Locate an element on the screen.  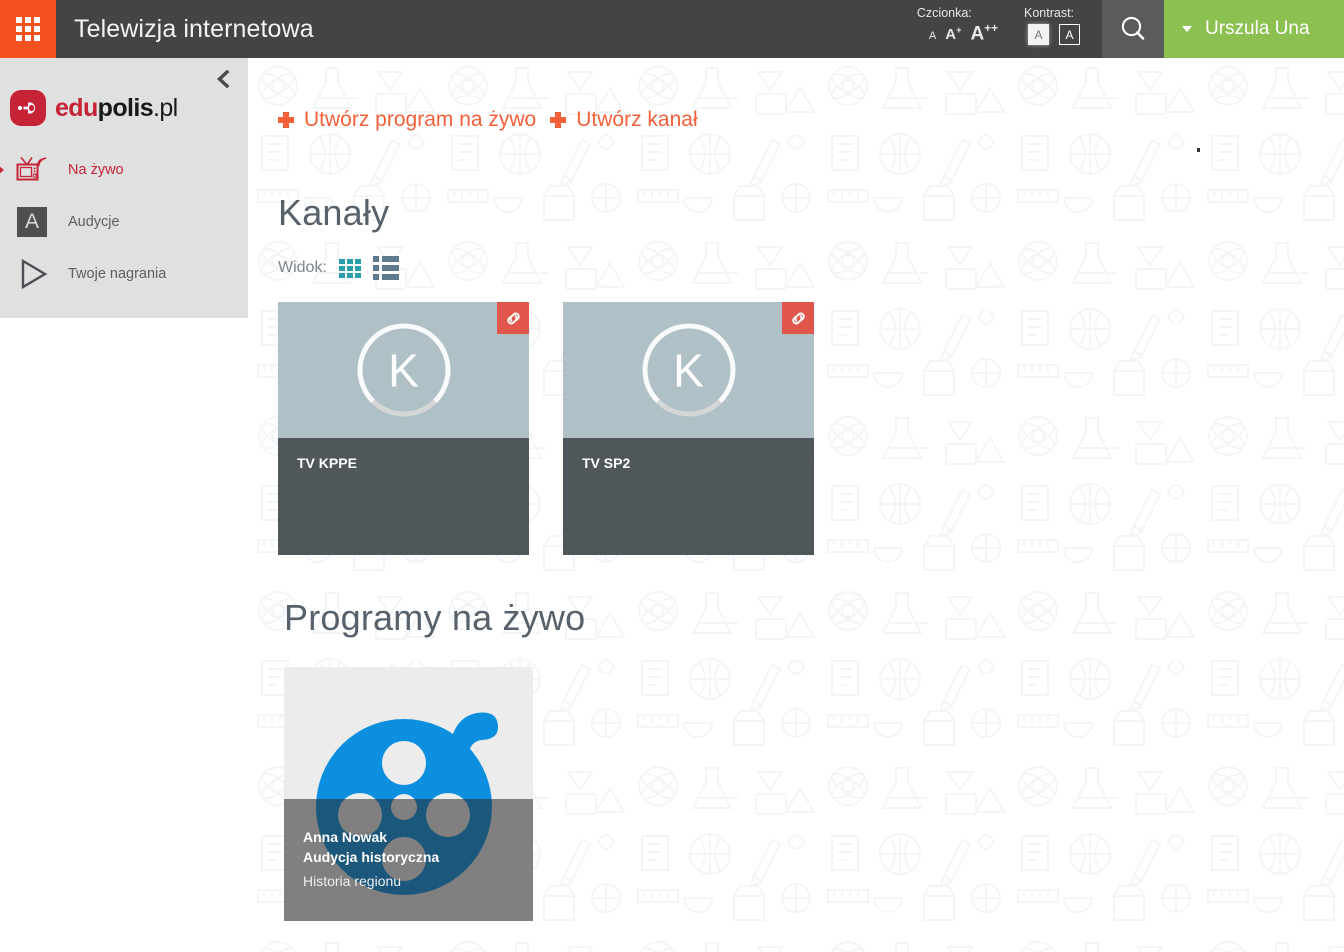
logo-glyph-icon is located at coordinates (26, 108).